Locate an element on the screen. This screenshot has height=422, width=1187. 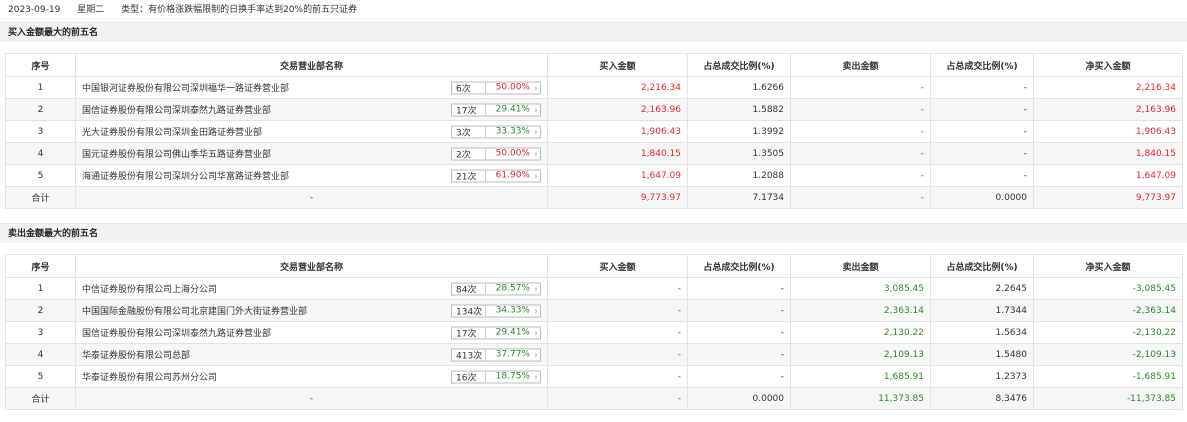
appearance-count: 134次 is located at coordinates (469, 310).